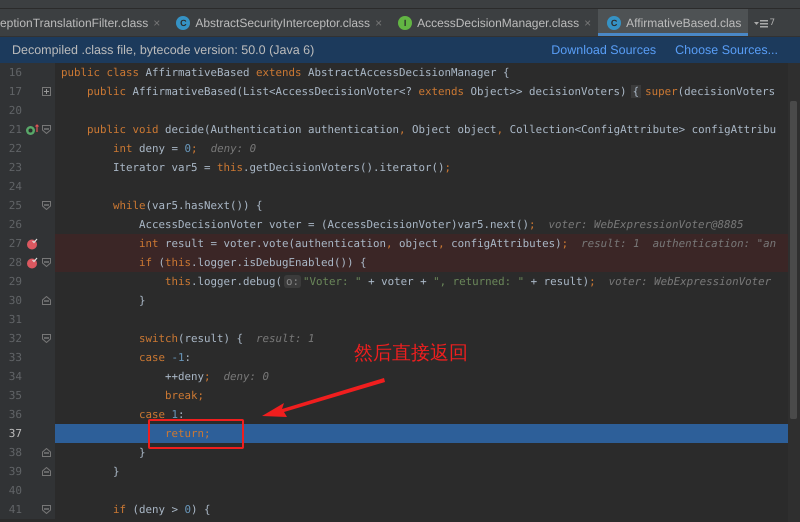  Describe the element at coordinates (188, 433) in the screenshot. I see `code-text: return;` at that location.